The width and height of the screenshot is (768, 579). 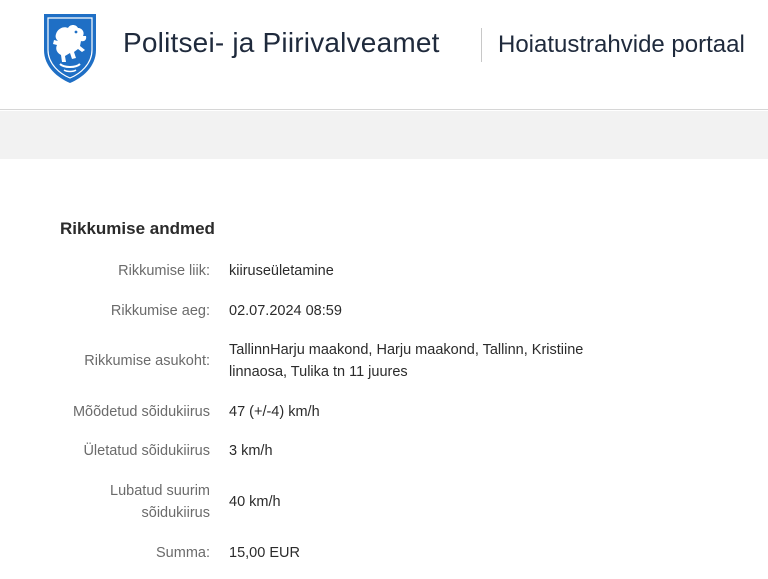 I want to click on detail-value: 47 (+/-4) km/h, so click(x=274, y=412).